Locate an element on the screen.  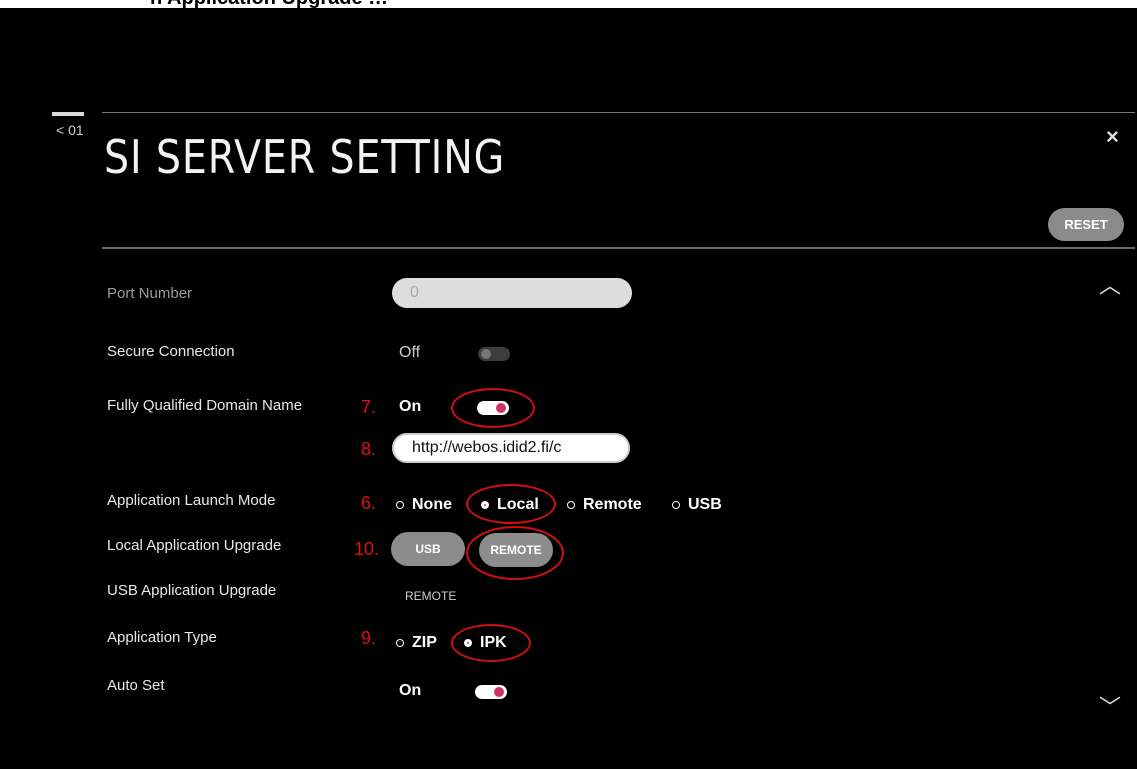
usb-upgrade-label: USB Application Upgrade is located at coordinates (192, 590).